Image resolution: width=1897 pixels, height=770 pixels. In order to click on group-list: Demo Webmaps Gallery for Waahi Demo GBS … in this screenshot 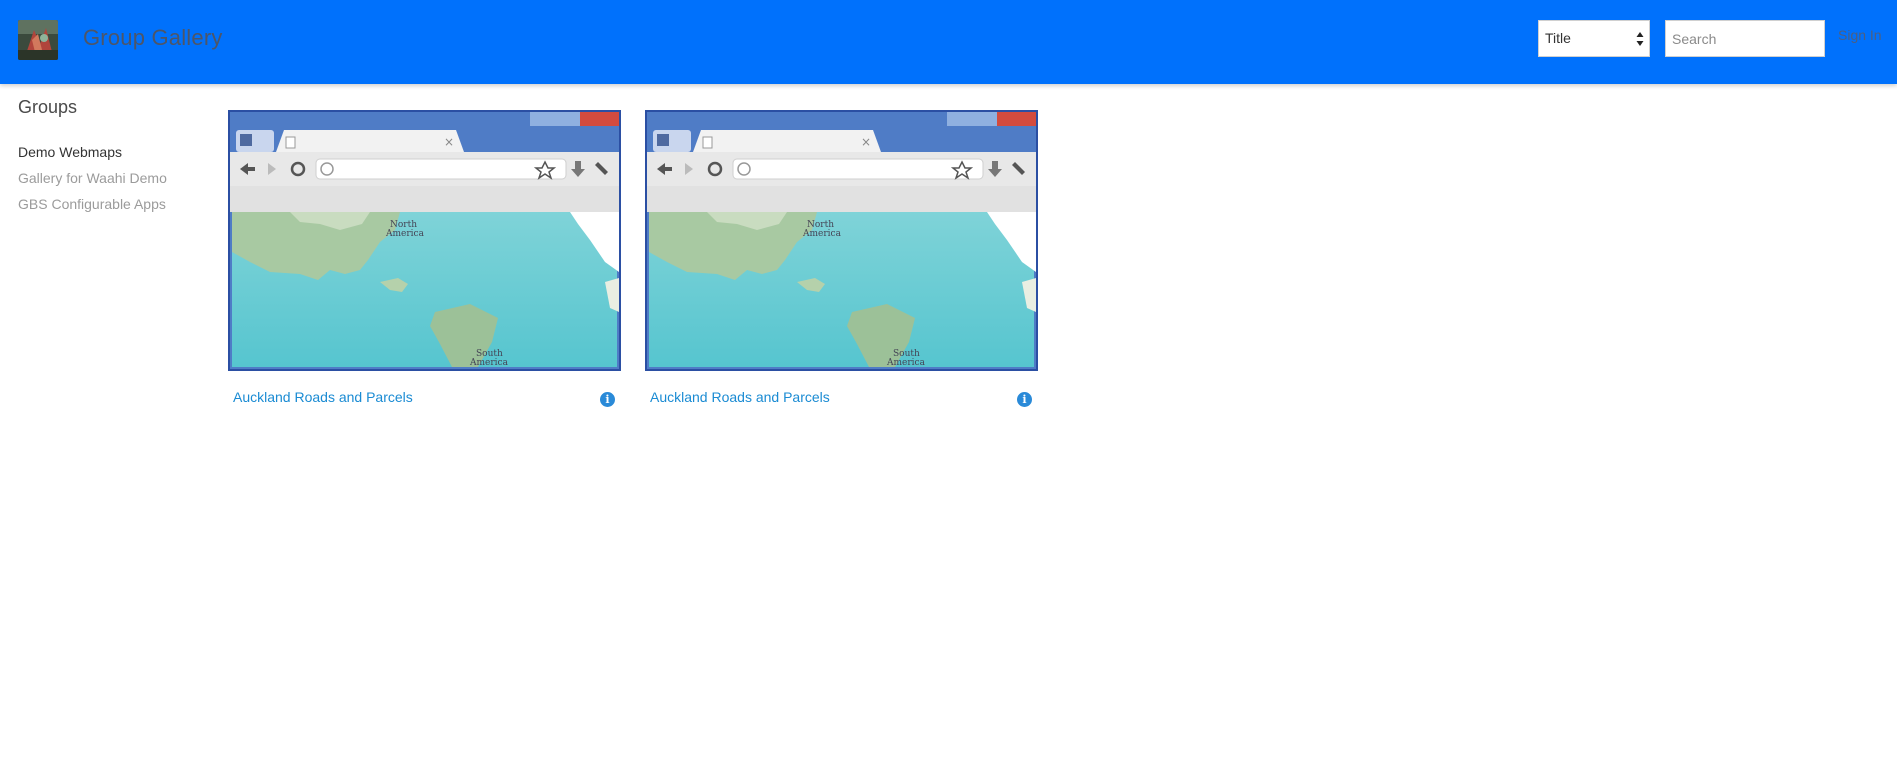, I will do `click(92, 182)`.